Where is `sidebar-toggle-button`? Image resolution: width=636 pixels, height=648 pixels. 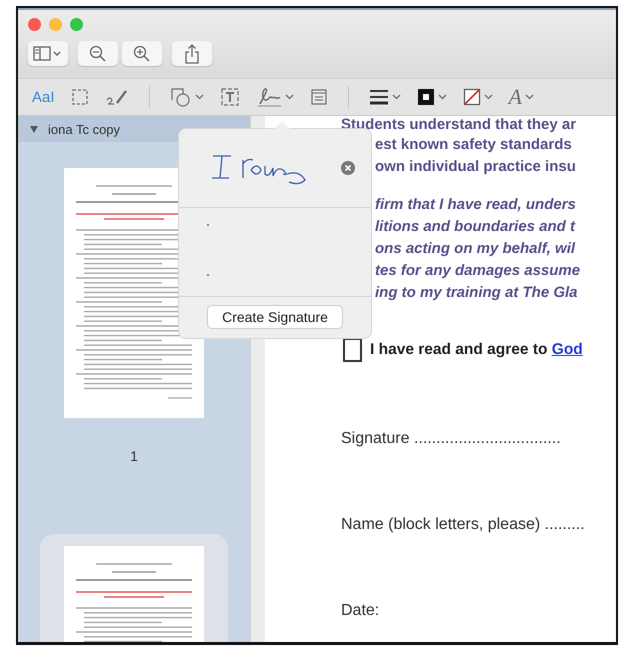 sidebar-toggle-button is located at coordinates (48, 53).